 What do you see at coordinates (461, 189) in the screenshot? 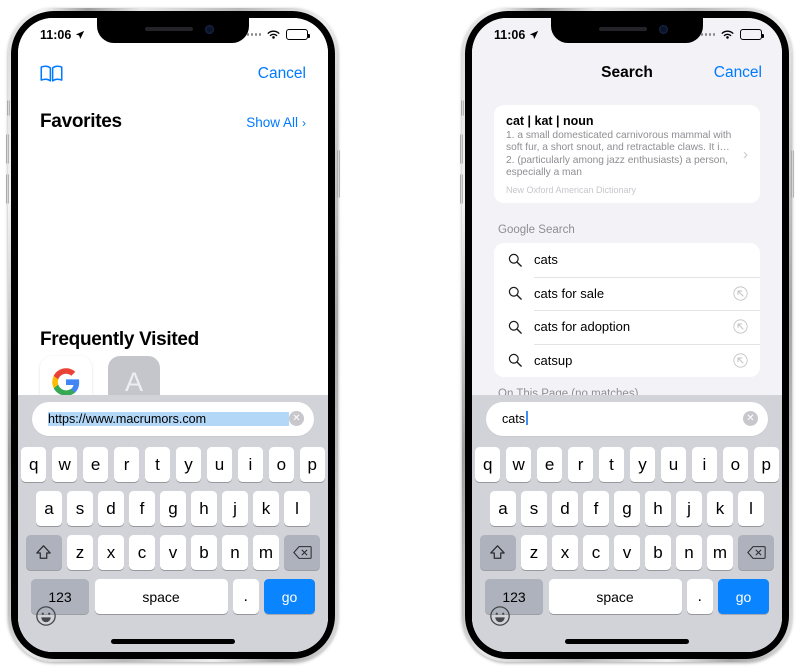
I see `volume-down-button-right` at bounding box center [461, 189].